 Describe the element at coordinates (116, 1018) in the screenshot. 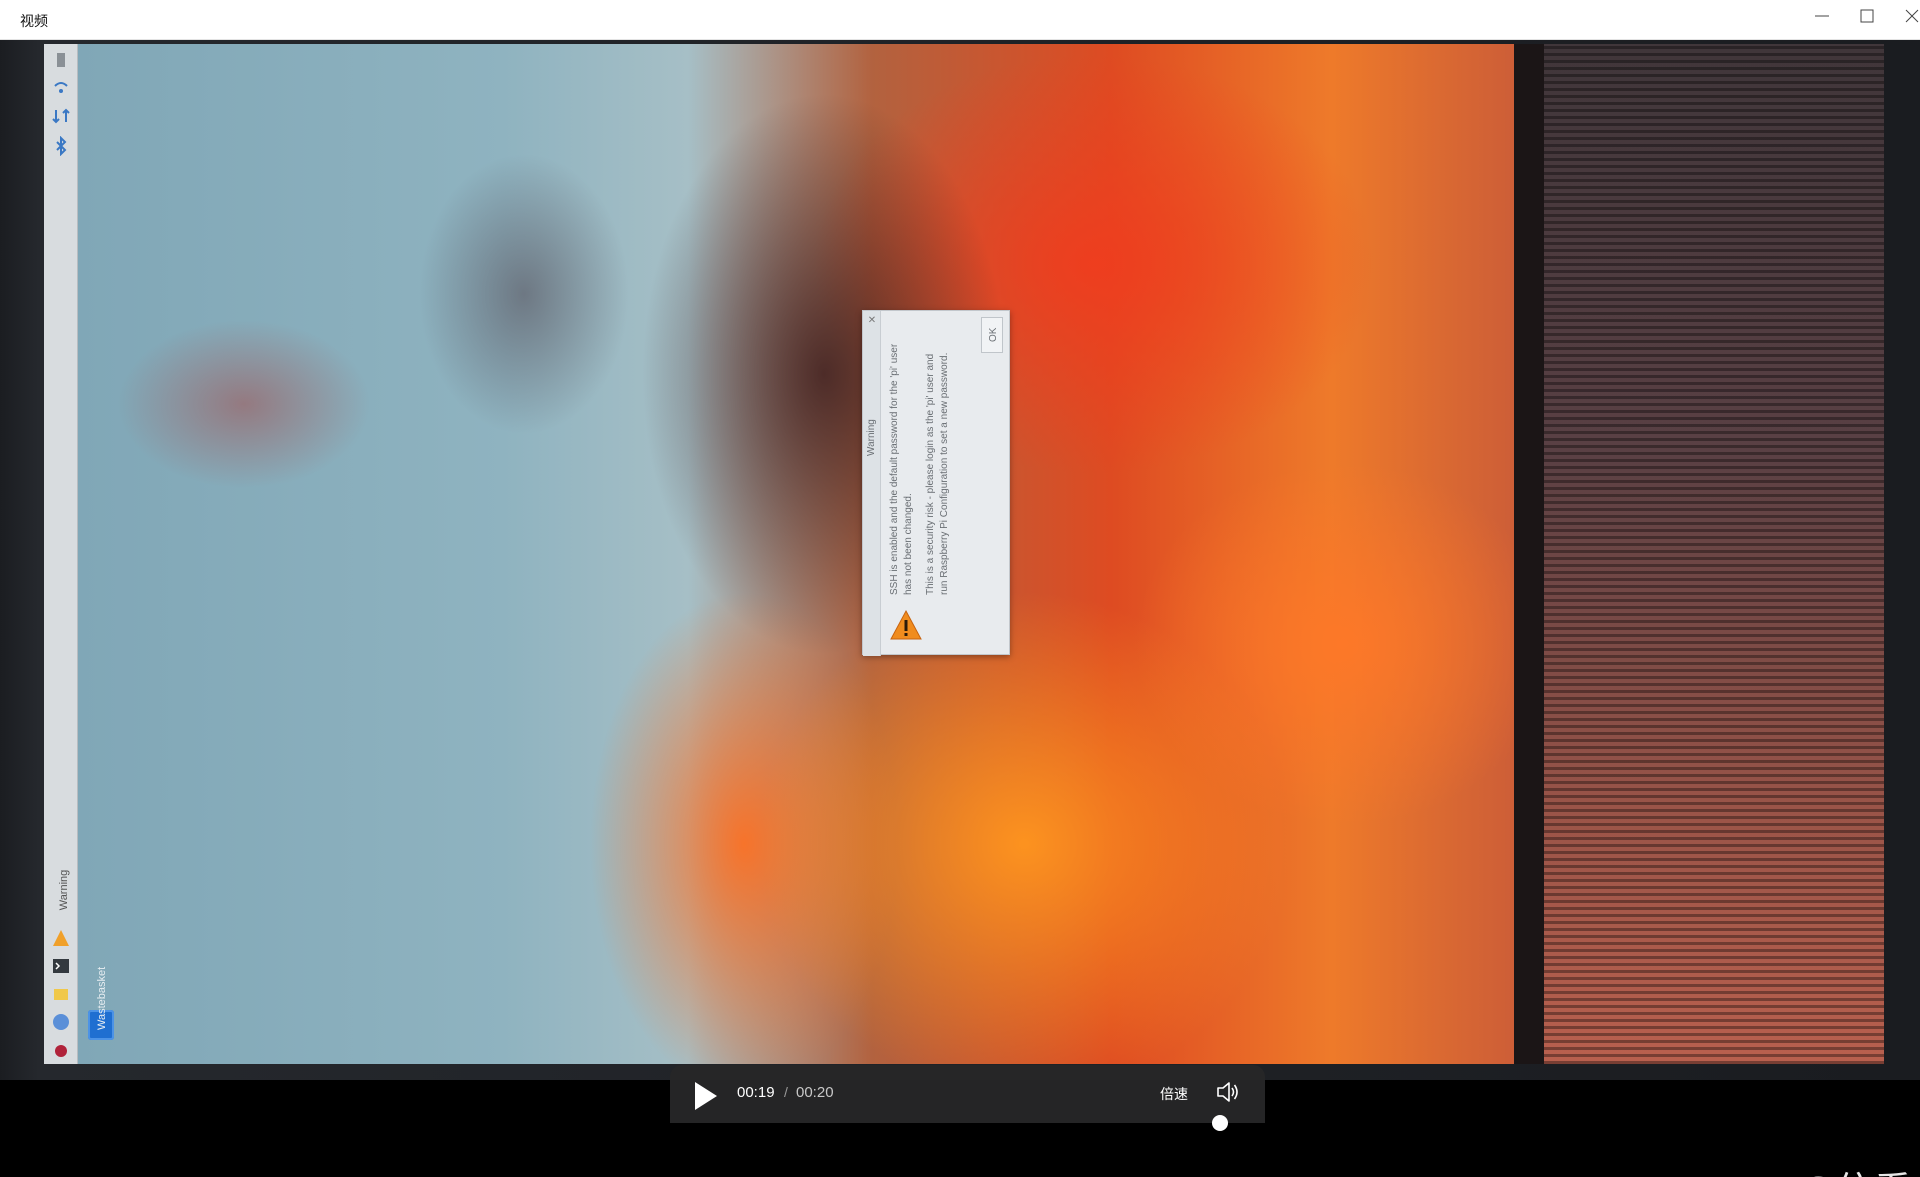

I see `wastebasket-desktop-icon: Wastebasket` at that location.